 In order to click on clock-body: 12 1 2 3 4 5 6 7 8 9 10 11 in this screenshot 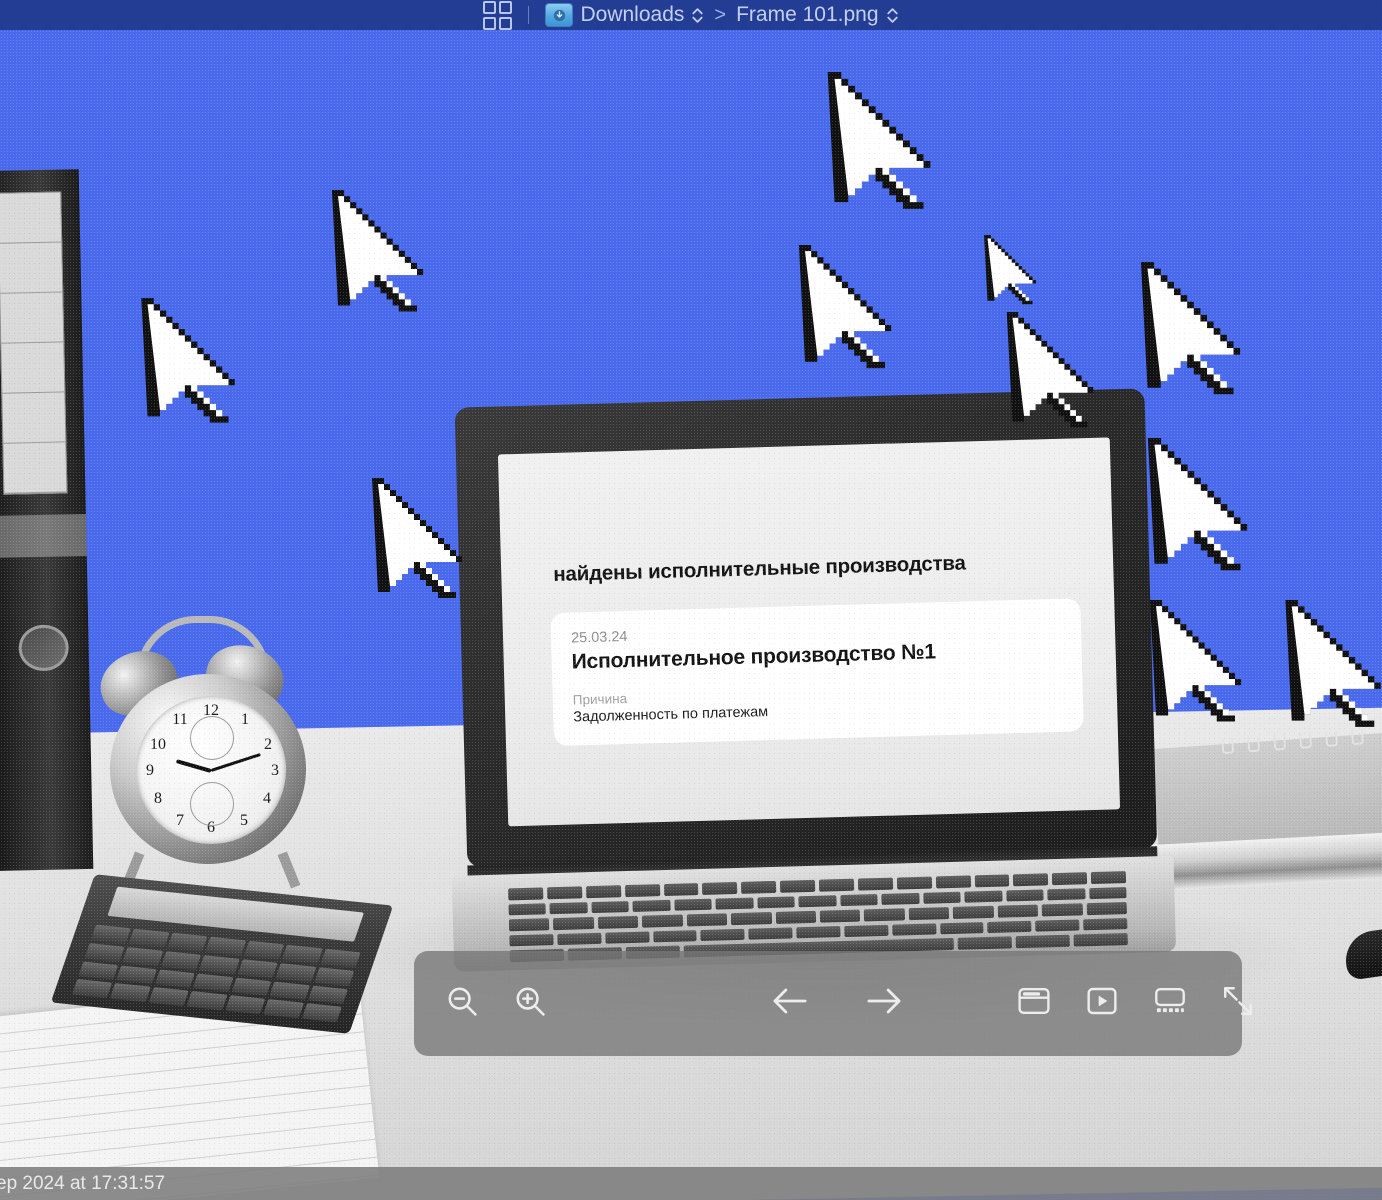, I will do `click(208, 769)`.